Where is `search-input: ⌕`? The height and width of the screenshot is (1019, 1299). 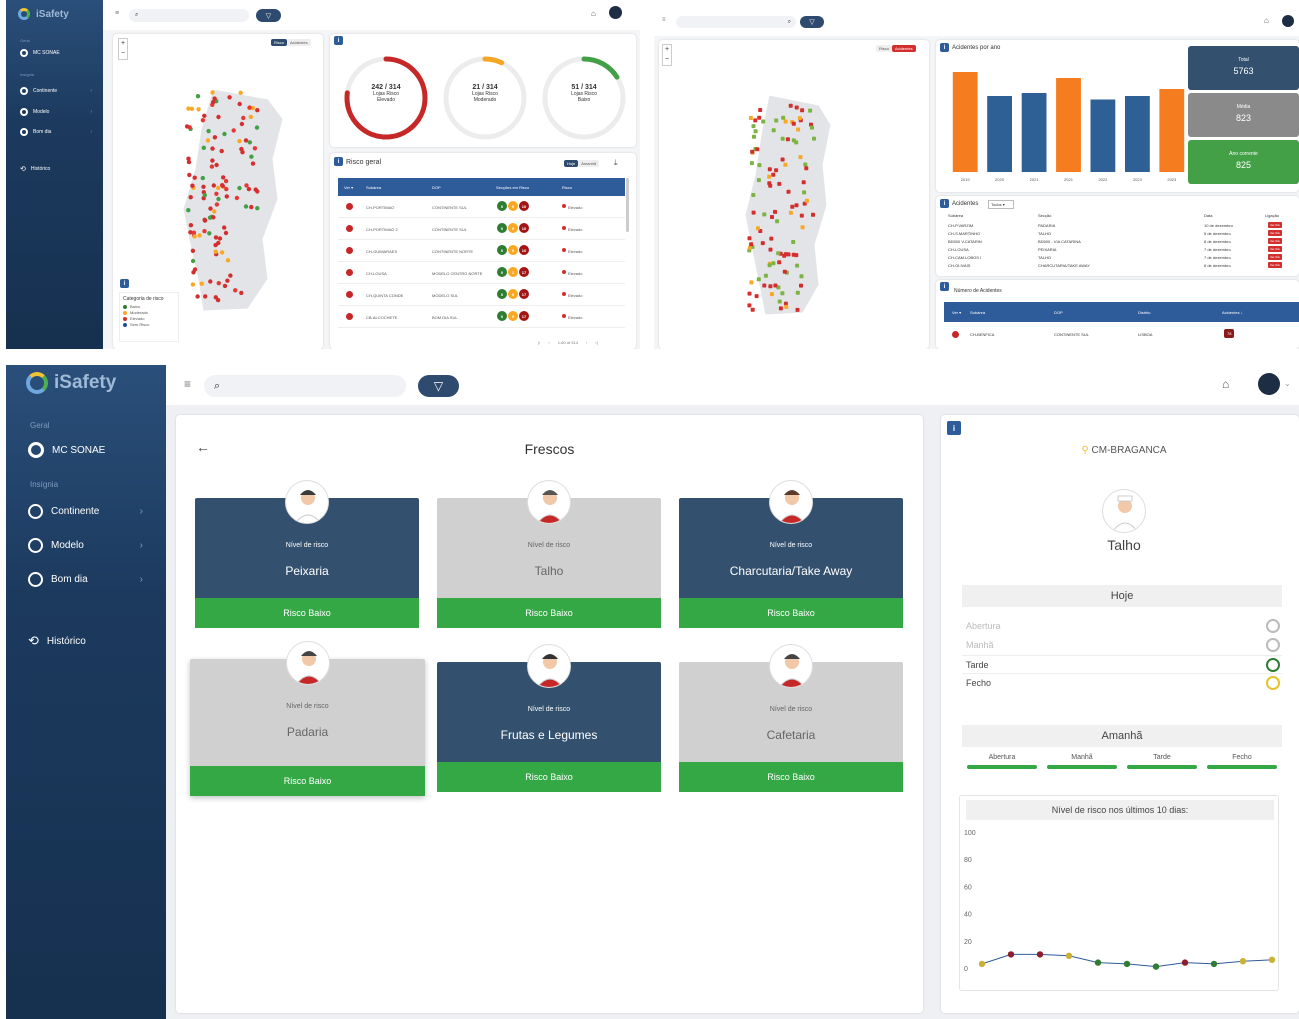 search-input: ⌕ is located at coordinates (736, 22).